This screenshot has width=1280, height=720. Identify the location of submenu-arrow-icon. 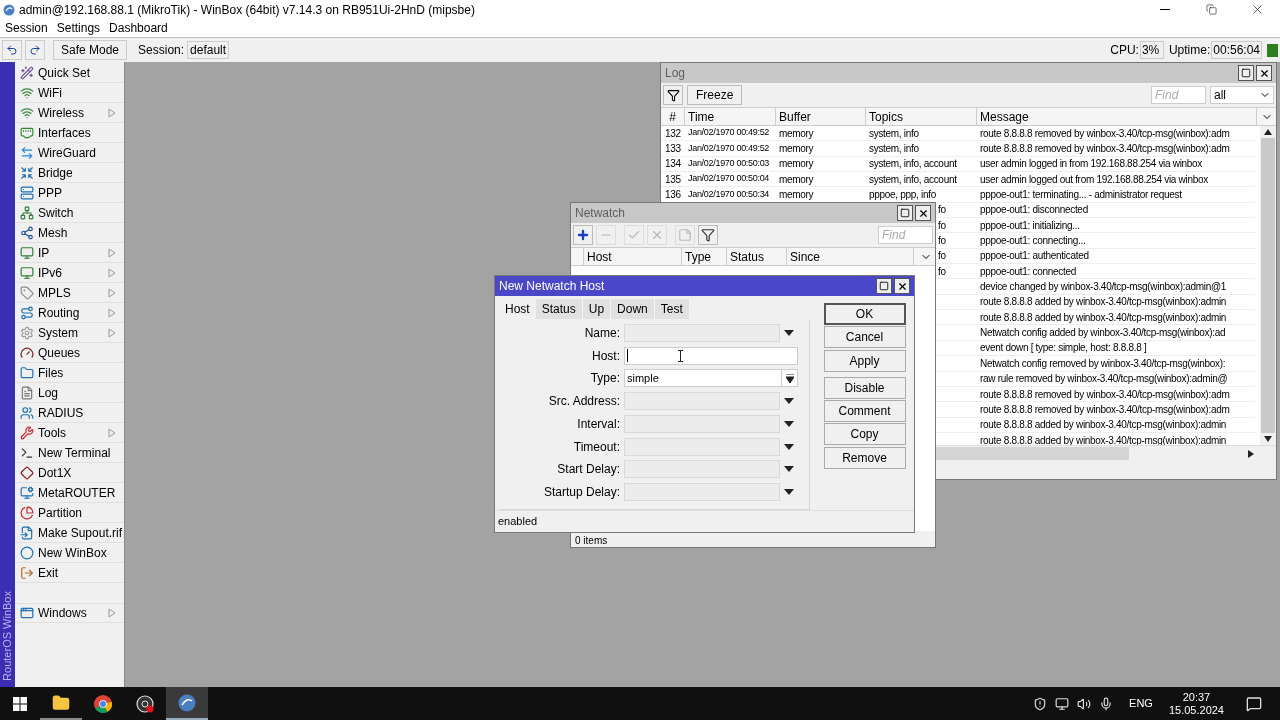
(112, 252).